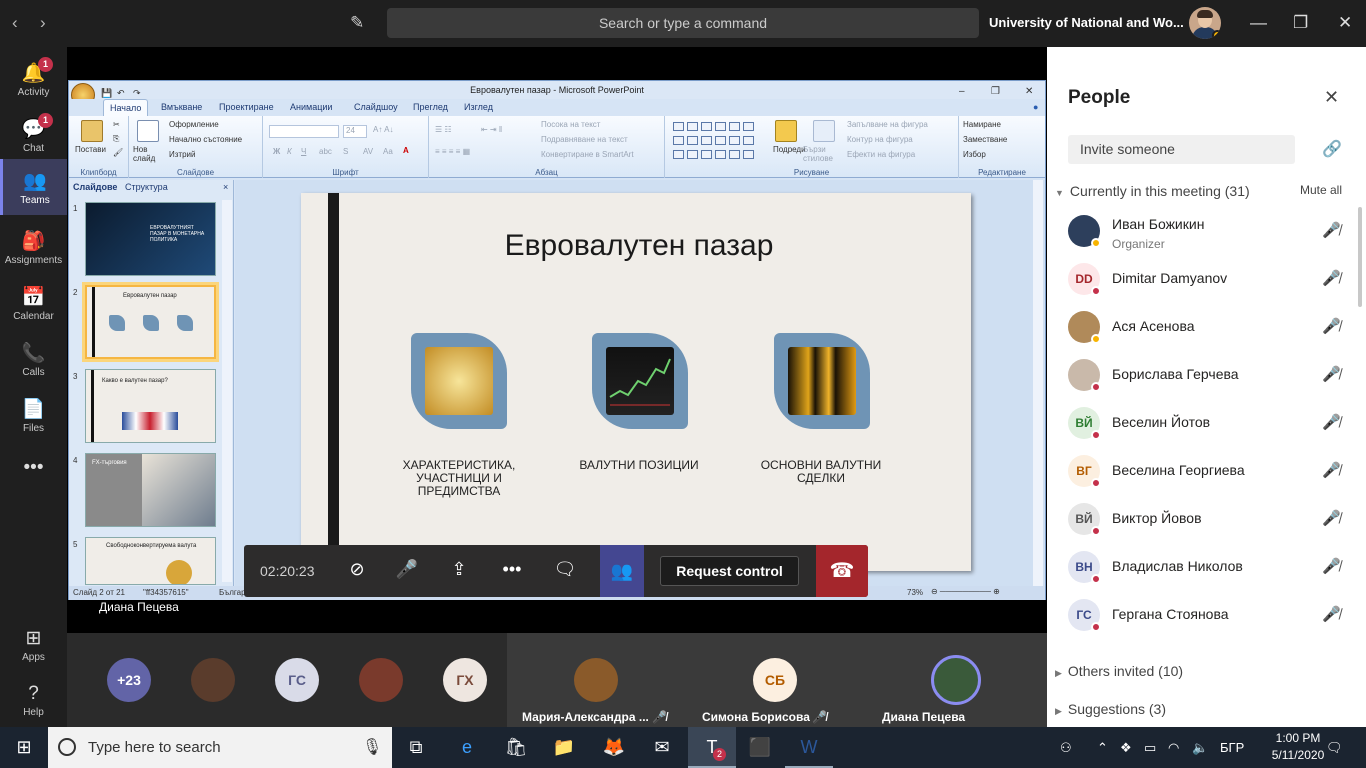  What do you see at coordinates (881, 154) in the screenshot?
I see `shape-effects-button: Ефекти на фигура` at bounding box center [881, 154].